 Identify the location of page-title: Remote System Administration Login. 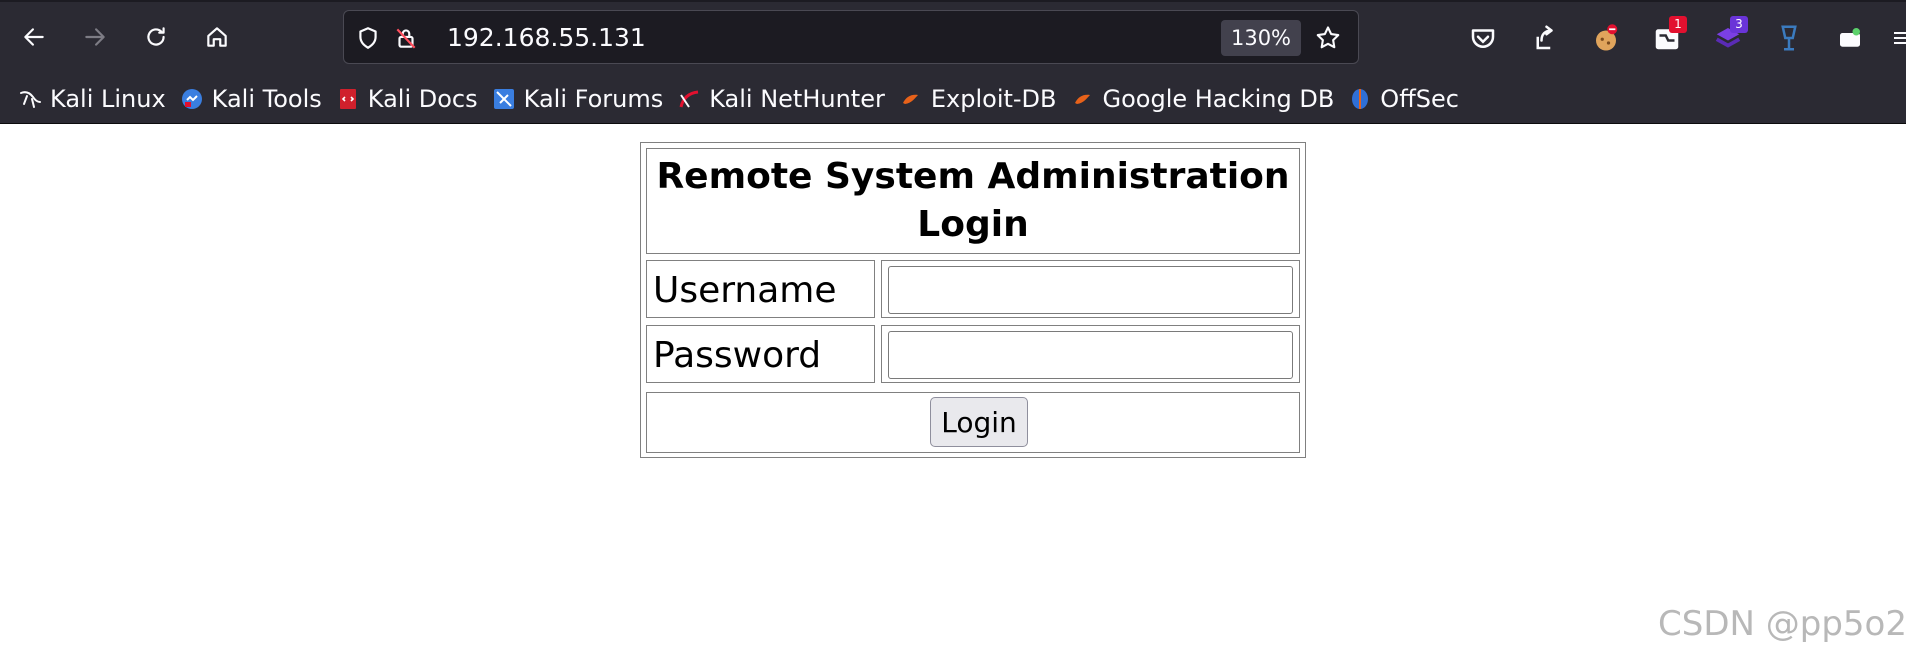
(973, 200).